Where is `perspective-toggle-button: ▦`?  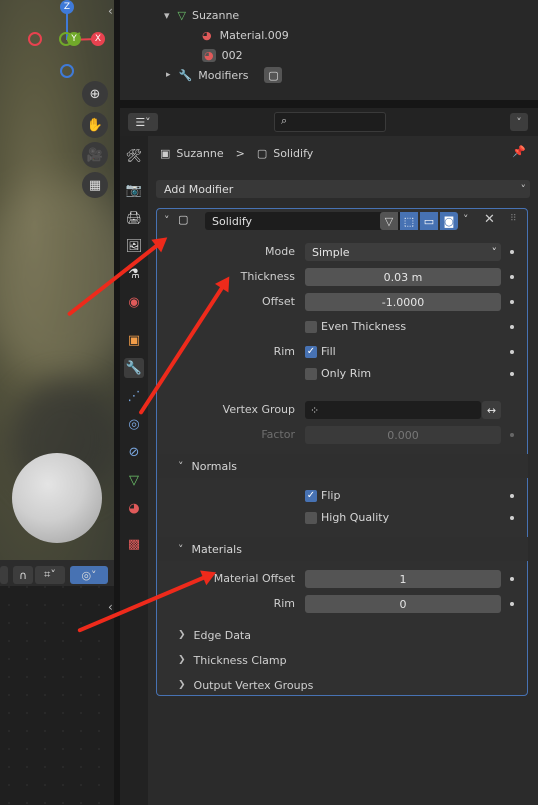
perspective-toggle-button: ▦ is located at coordinates (95, 185).